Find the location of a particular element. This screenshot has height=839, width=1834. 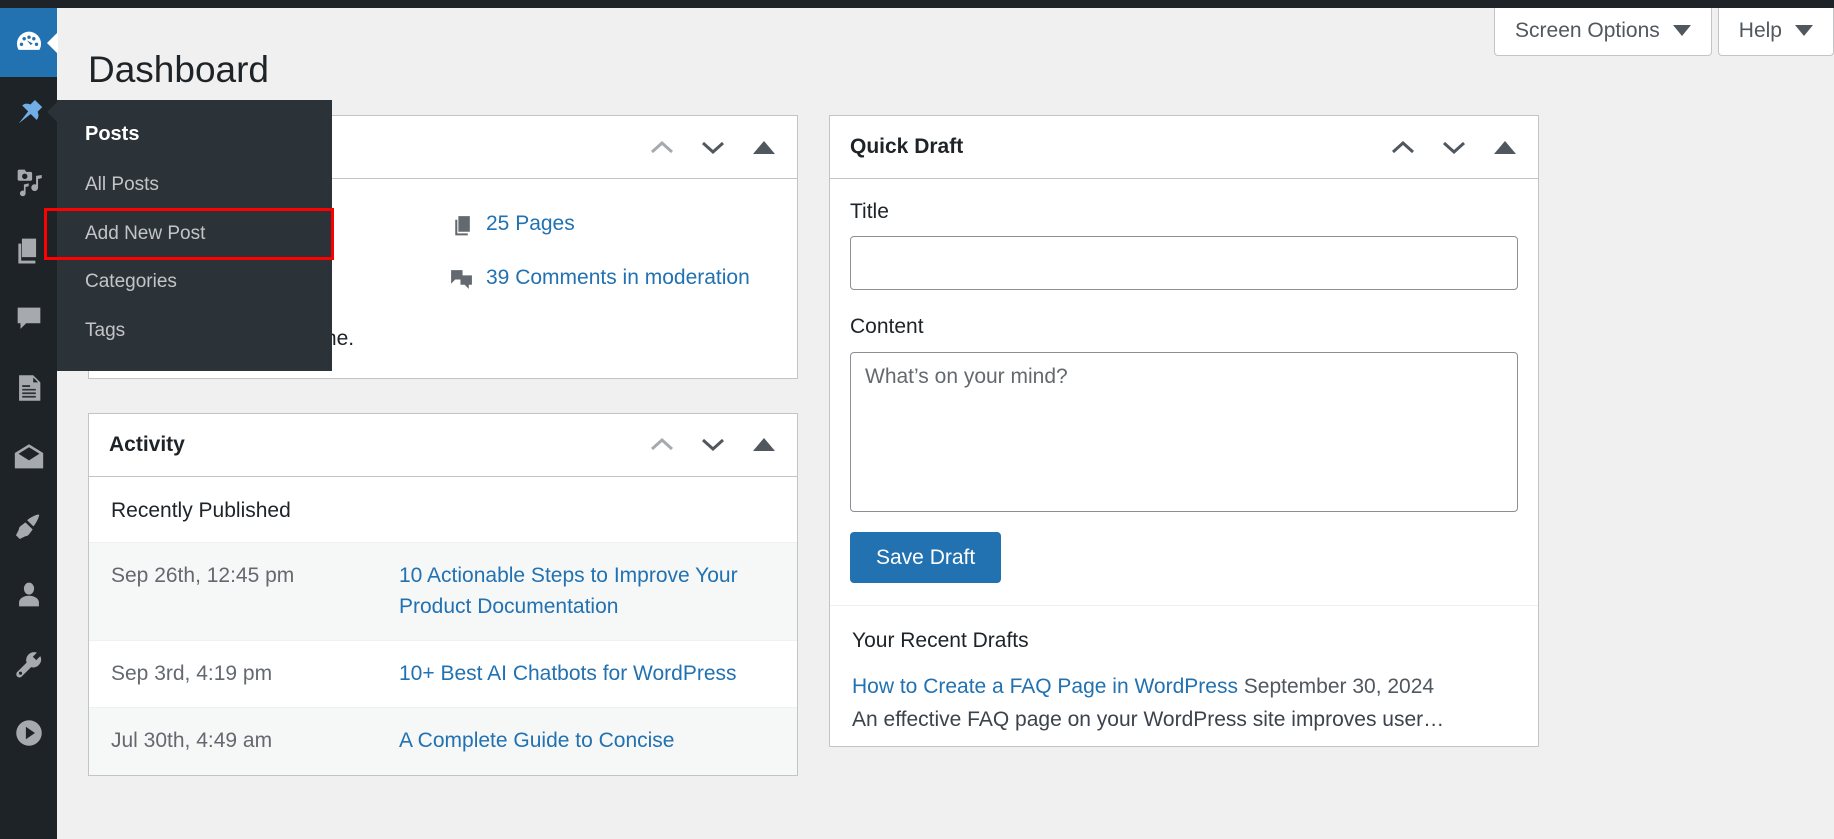

comment-bubbles-icon is located at coordinates (461, 279).